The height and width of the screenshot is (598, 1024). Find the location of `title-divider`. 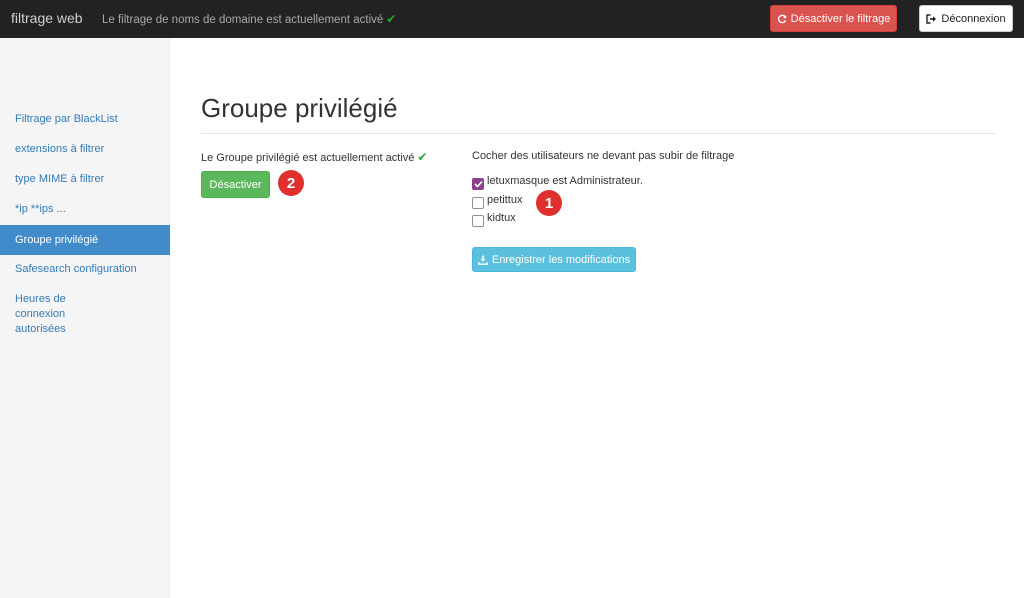

title-divider is located at coordinates (598, 133).